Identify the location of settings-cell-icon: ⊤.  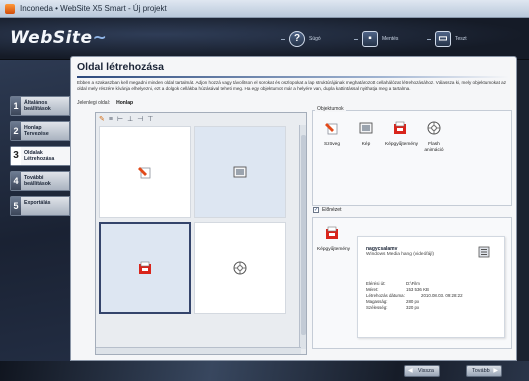
(150, 119).